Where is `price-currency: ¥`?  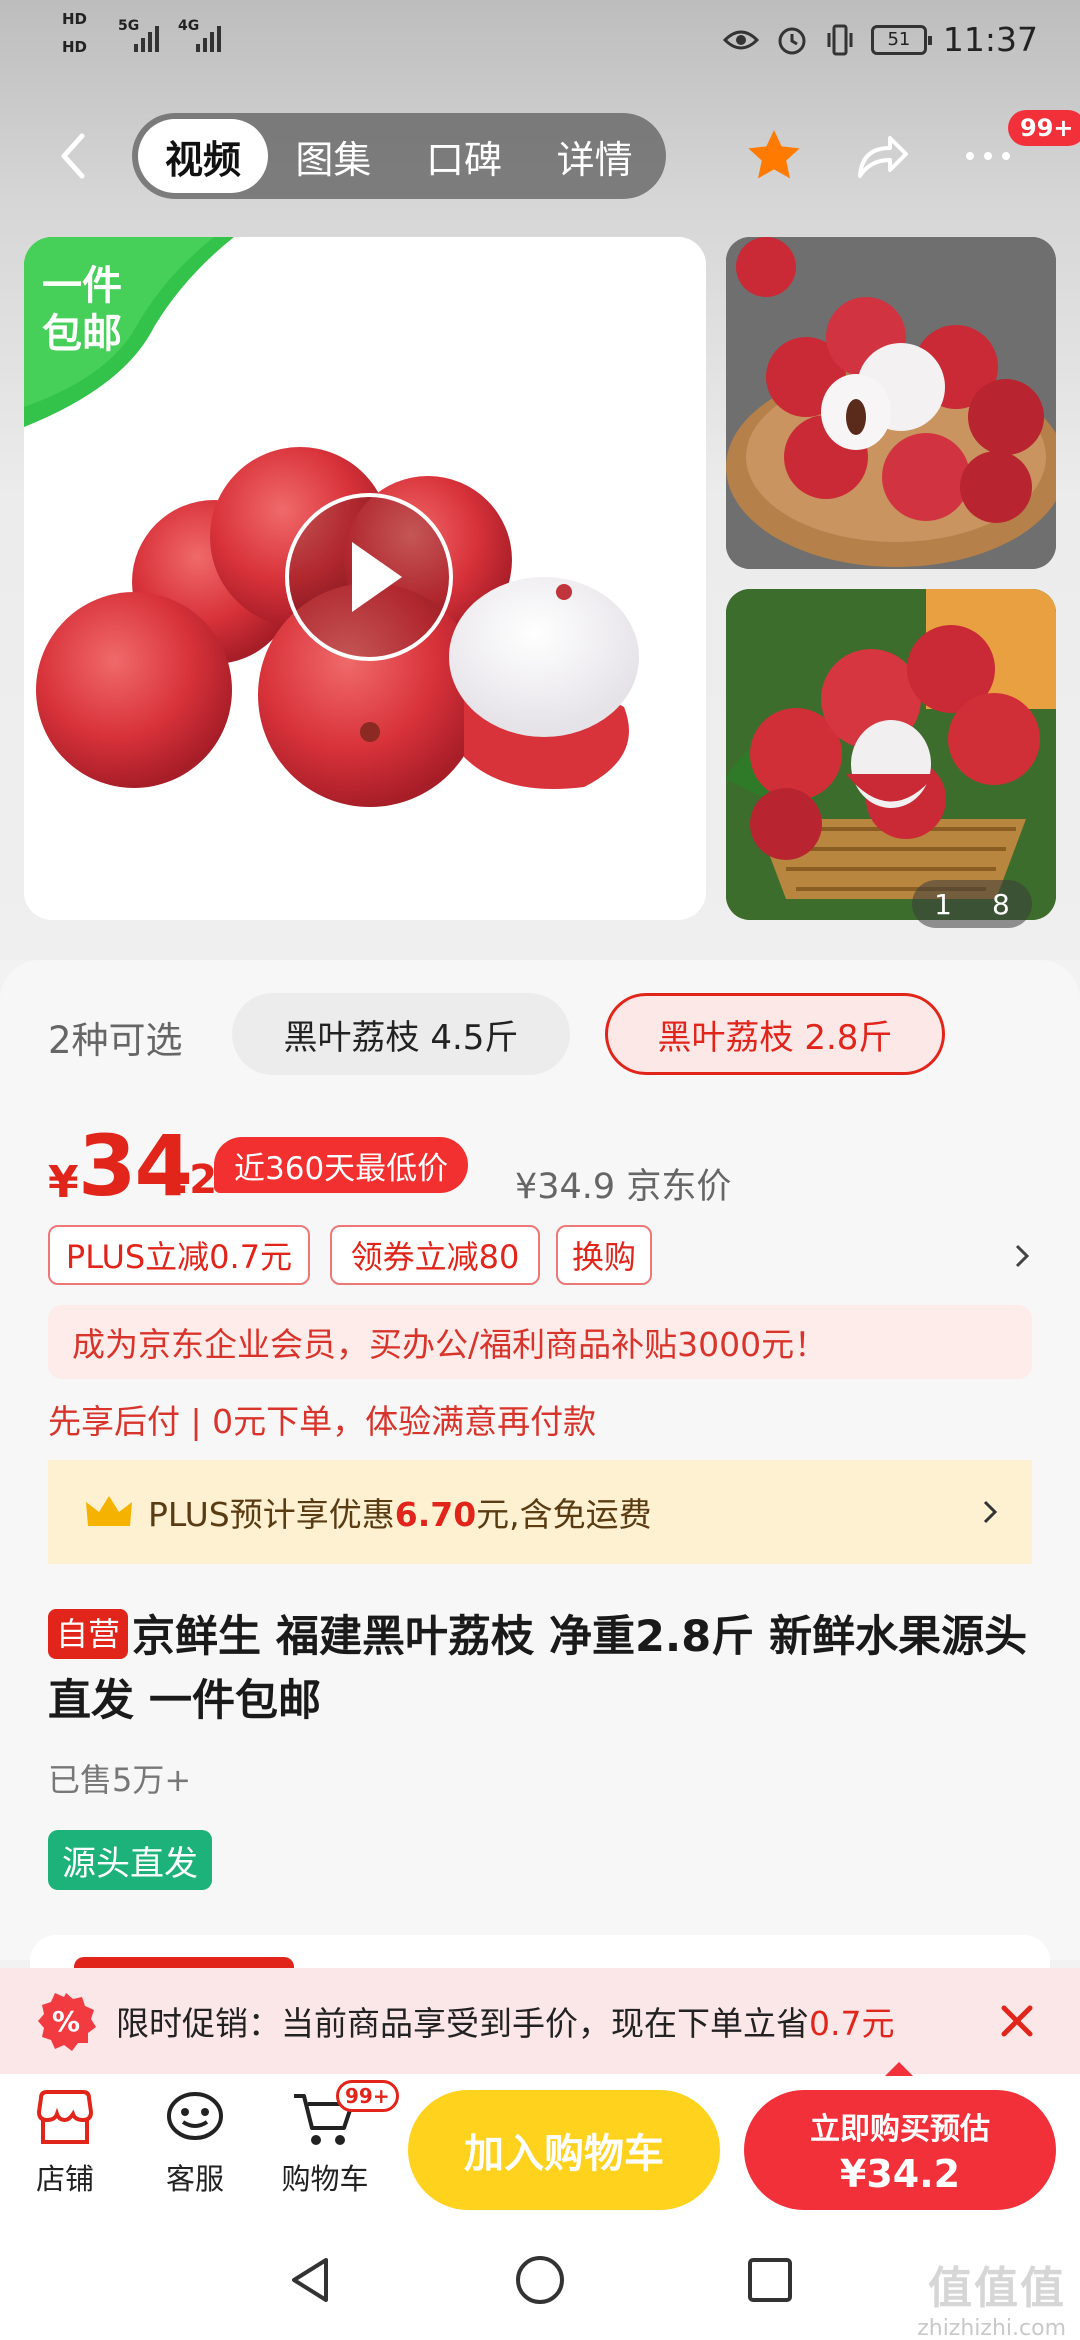
price-currency: ¥ is located at coordinates (63, 1182).